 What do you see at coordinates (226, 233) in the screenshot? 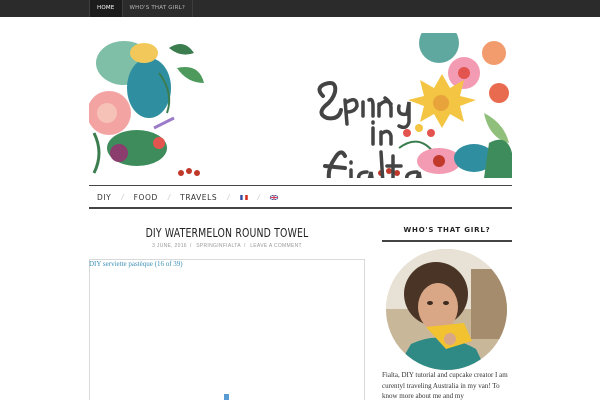
I see `post-title: DIY WATERMELON ROUND TOWEL` at bounding box center [226, 233].